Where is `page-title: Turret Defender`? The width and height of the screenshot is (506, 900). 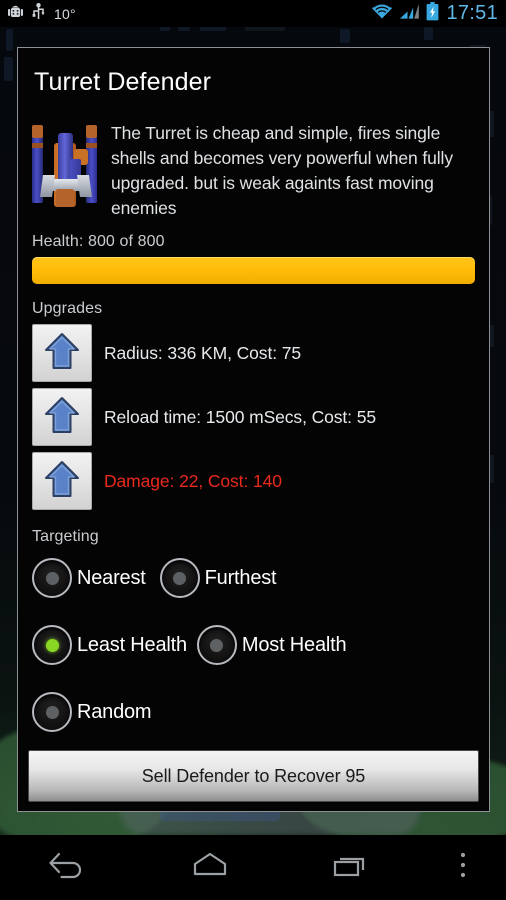
page-title: Turret Defender is located at coordinates (123, 82).